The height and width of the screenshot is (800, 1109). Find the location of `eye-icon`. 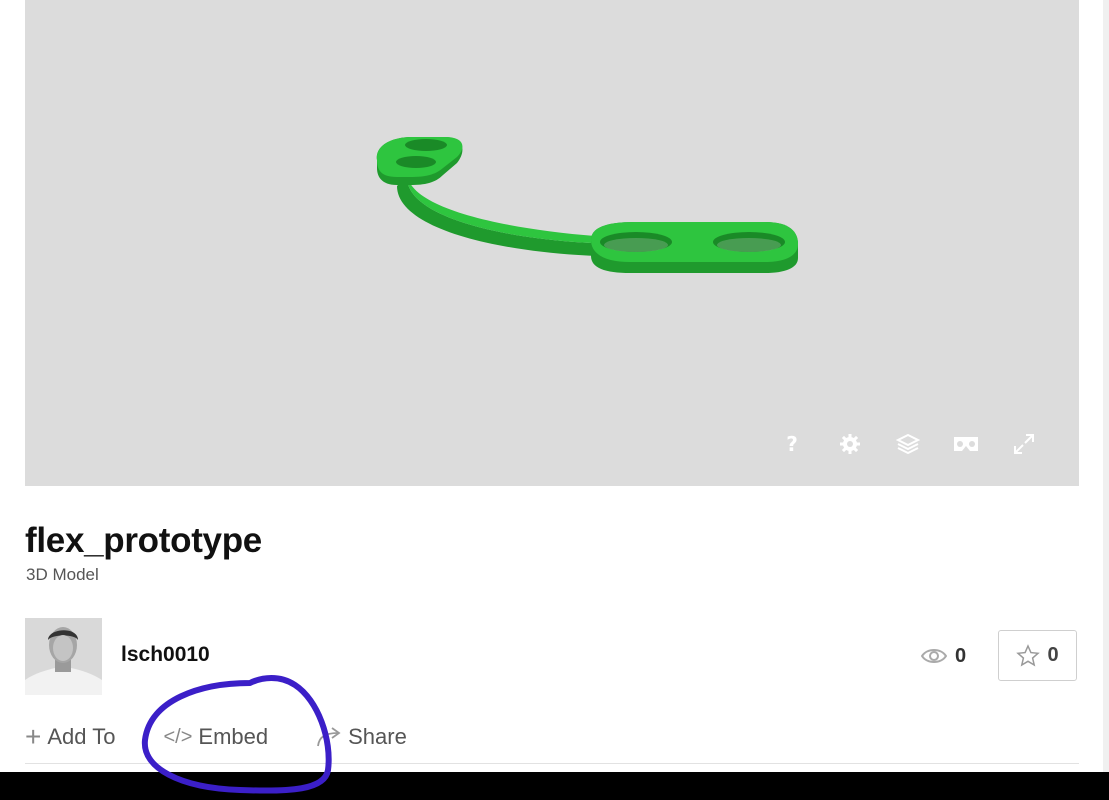

eye-icon is located at coordinates (934, 656).